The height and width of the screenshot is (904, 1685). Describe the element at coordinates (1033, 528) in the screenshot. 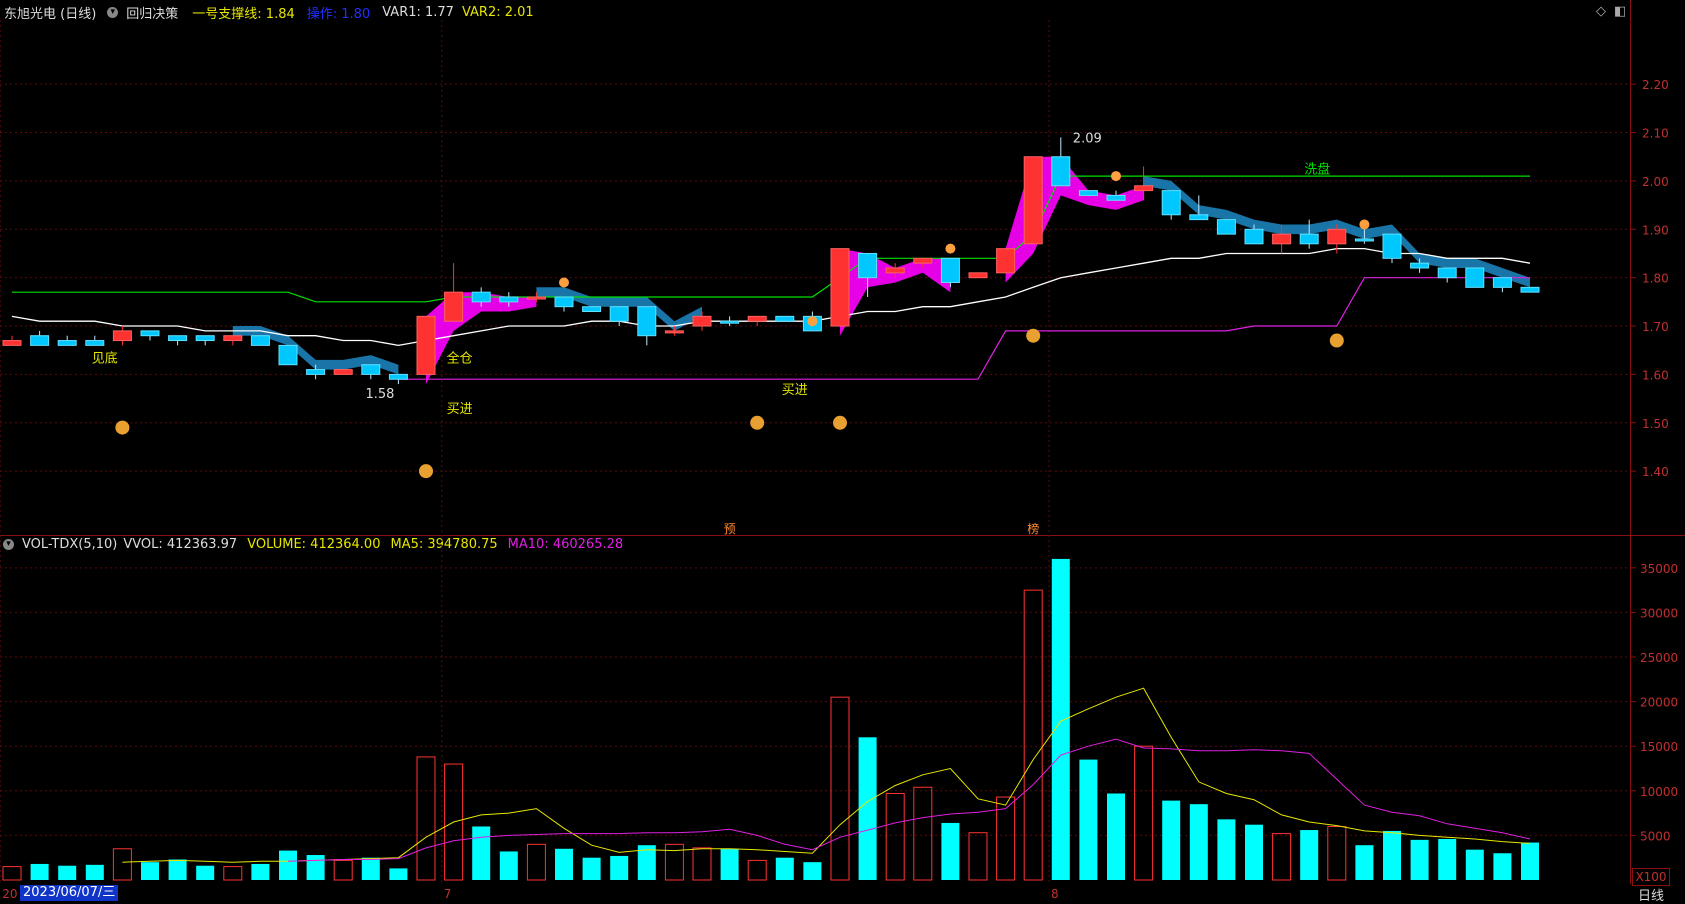

I see `list-marker: 榜` at that location.